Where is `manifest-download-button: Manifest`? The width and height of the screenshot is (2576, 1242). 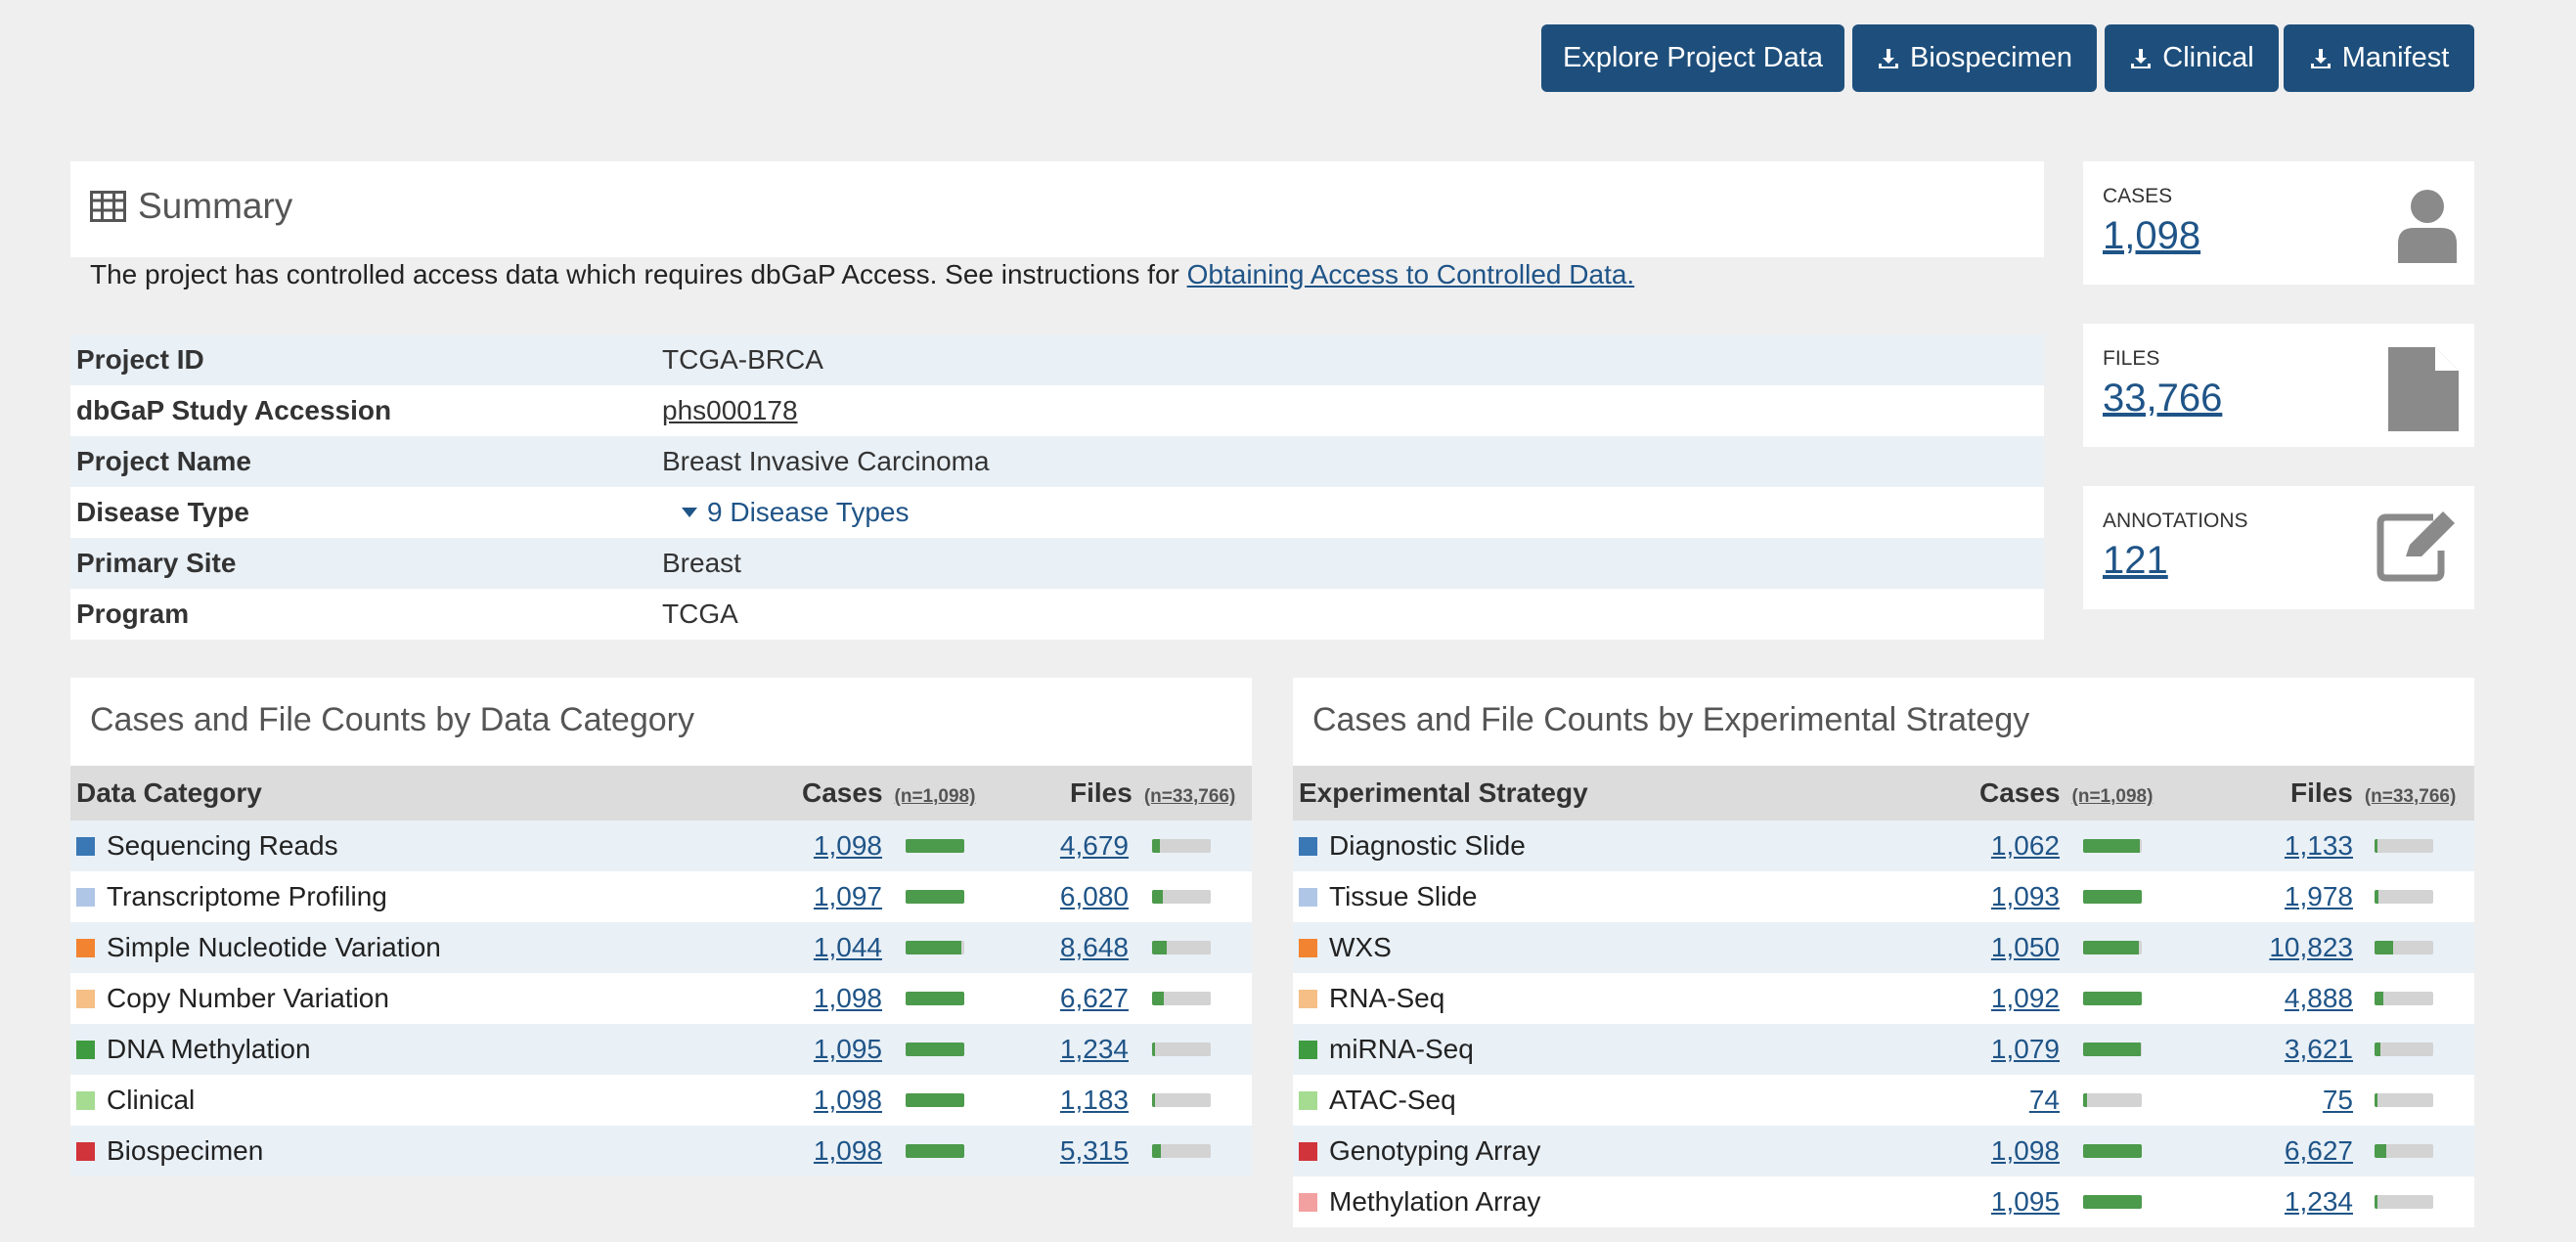
manifest-download-button: Manifest is located at coordinates (2379, 58).